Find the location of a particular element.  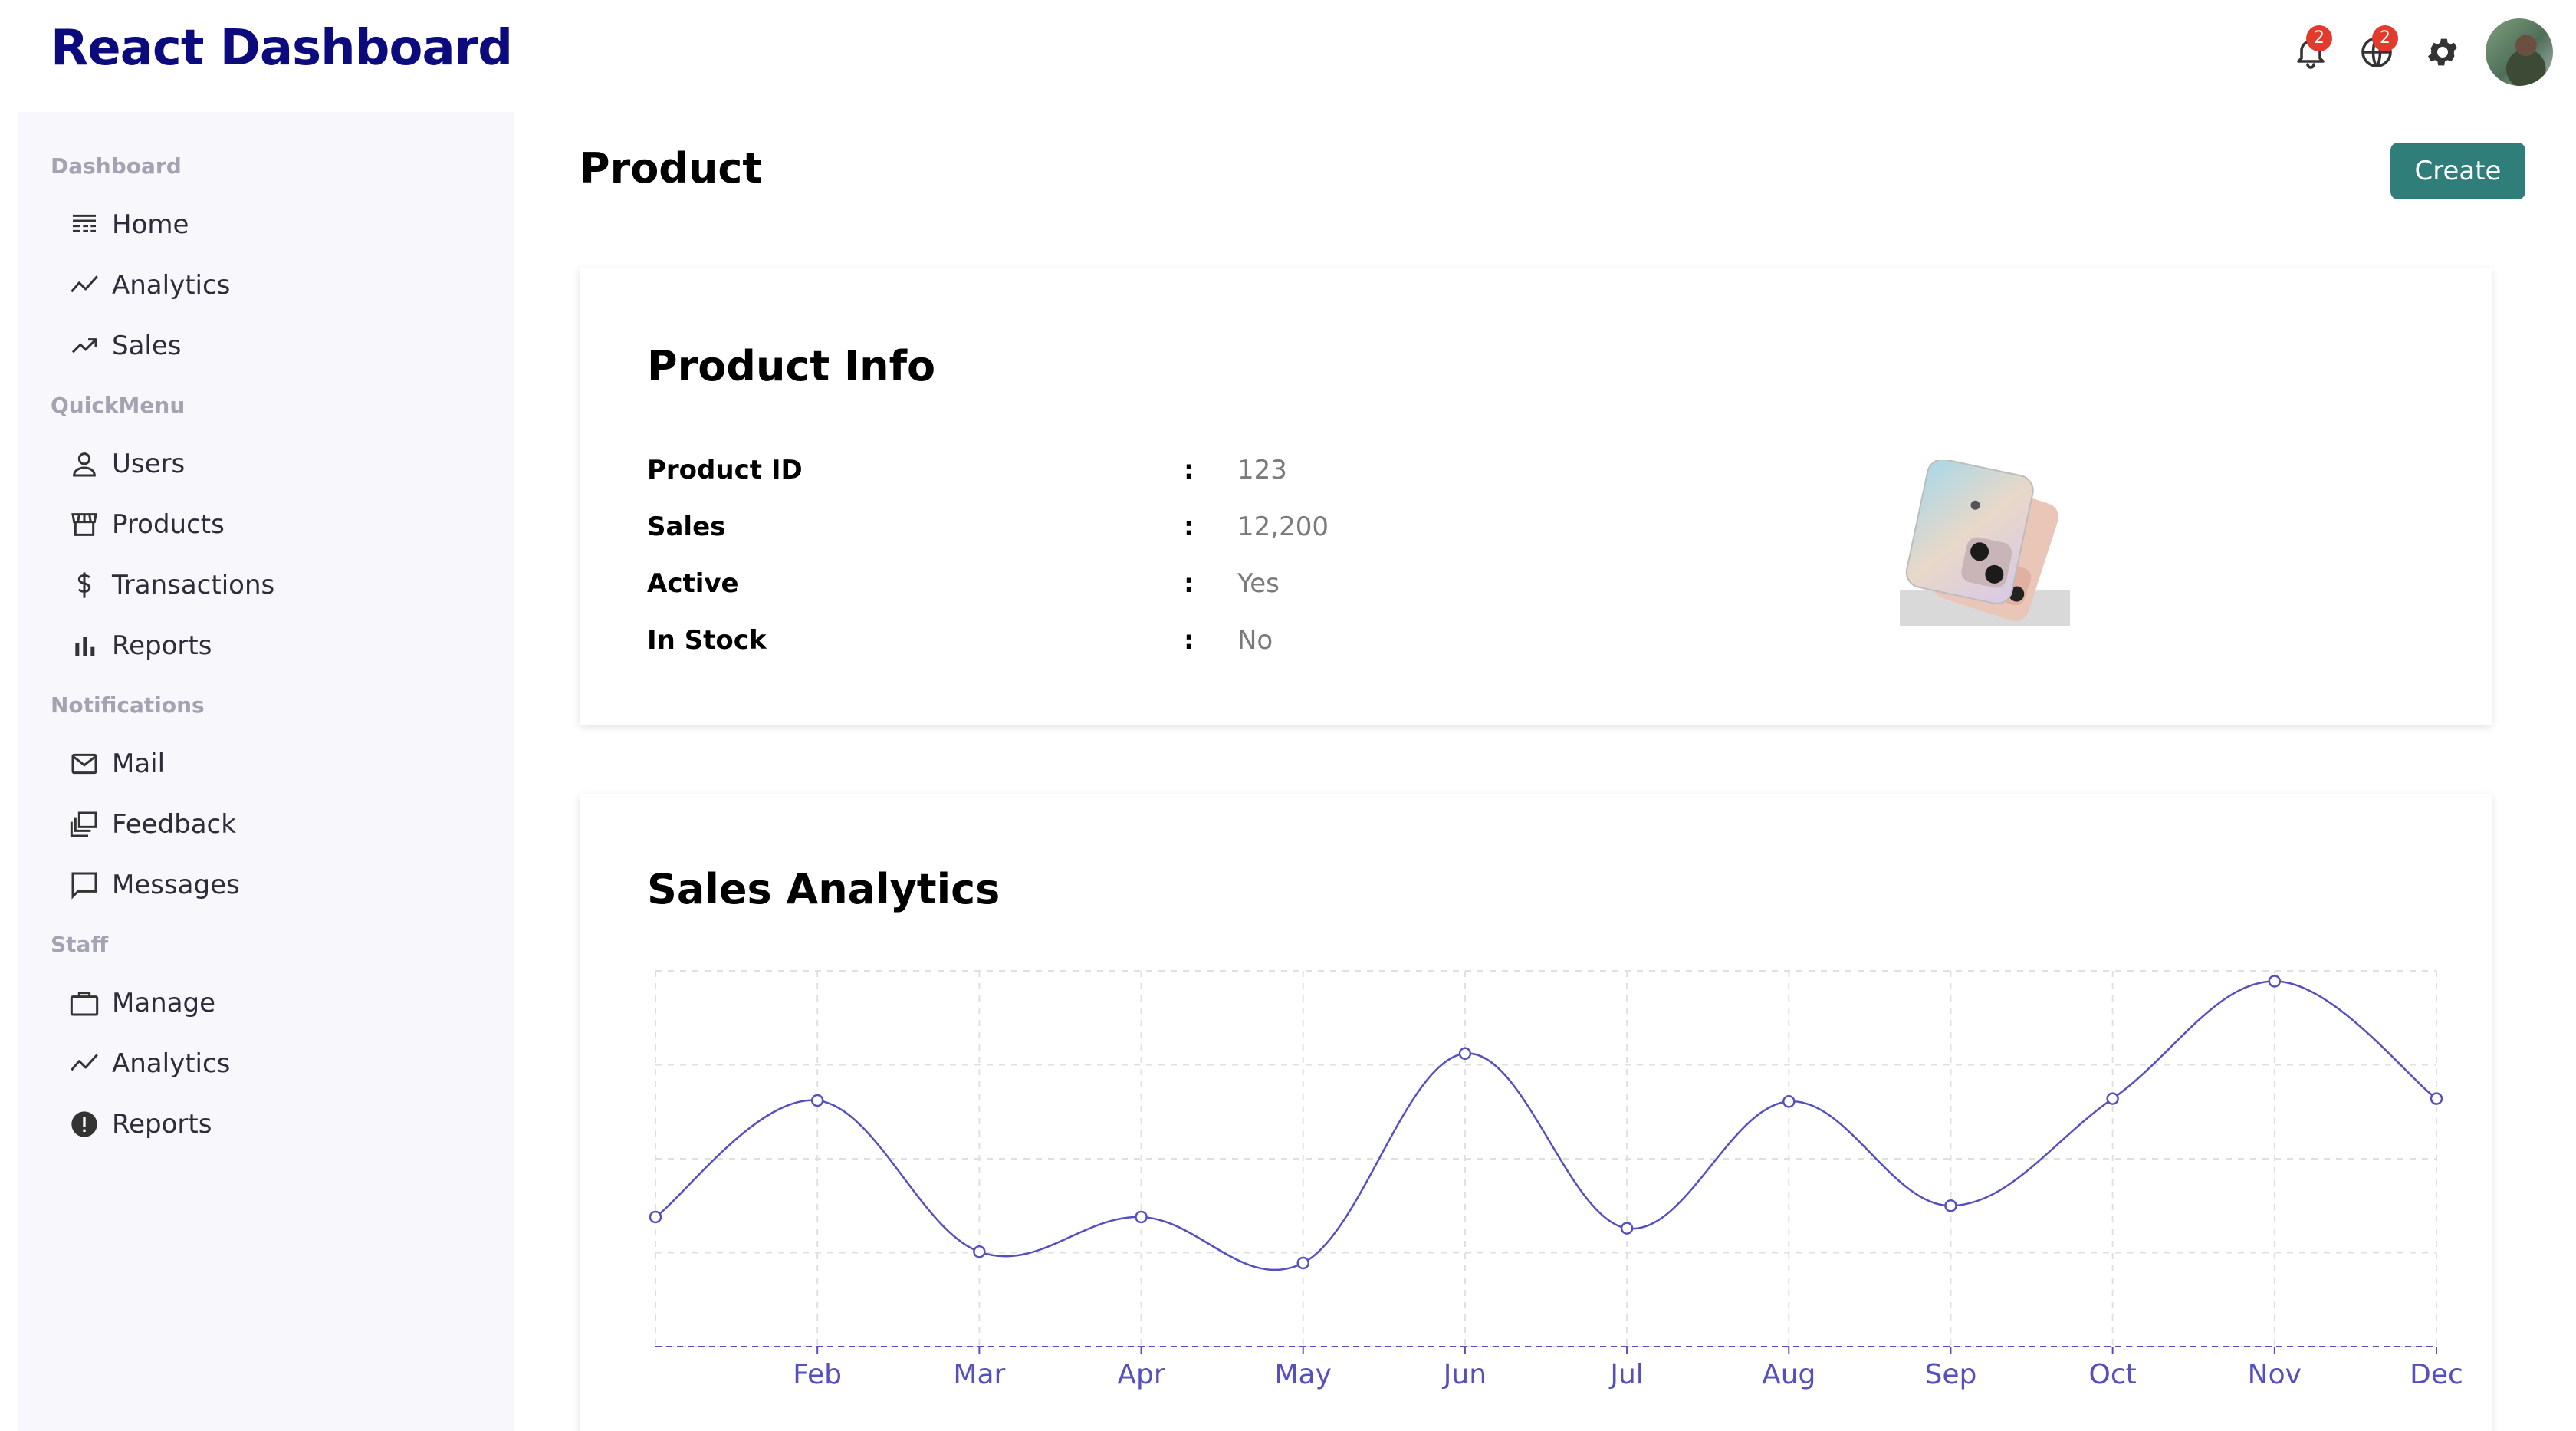

sidebar-item-manage: Manage is located at coordinates (290, 1003).